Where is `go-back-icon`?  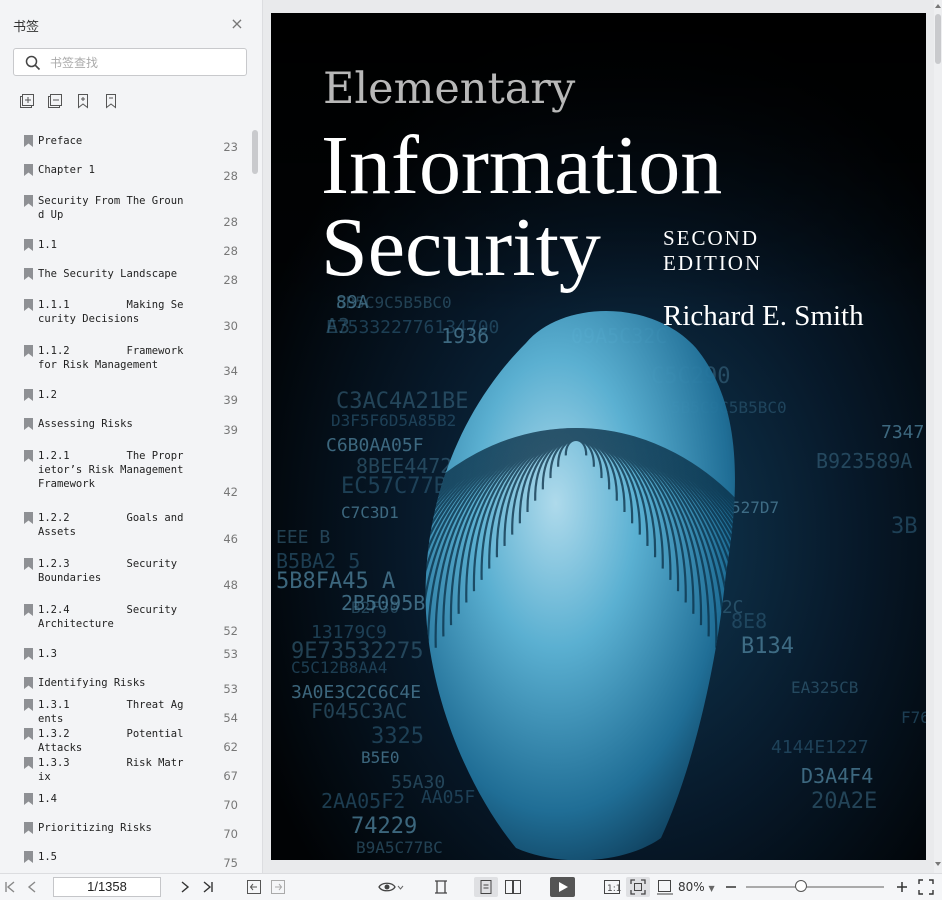
go-back-icon is located at coordinates (254, 887).